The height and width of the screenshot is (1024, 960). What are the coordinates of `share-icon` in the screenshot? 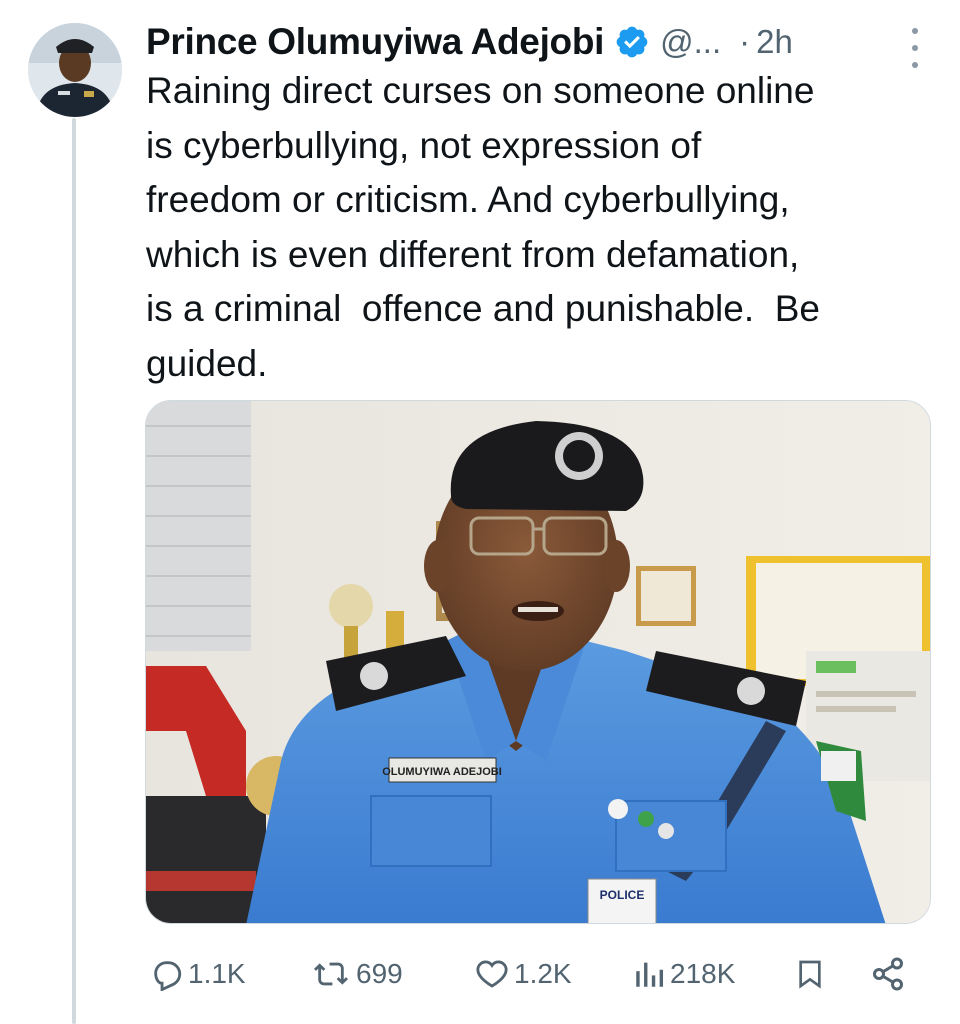 It's located at (888, 974).